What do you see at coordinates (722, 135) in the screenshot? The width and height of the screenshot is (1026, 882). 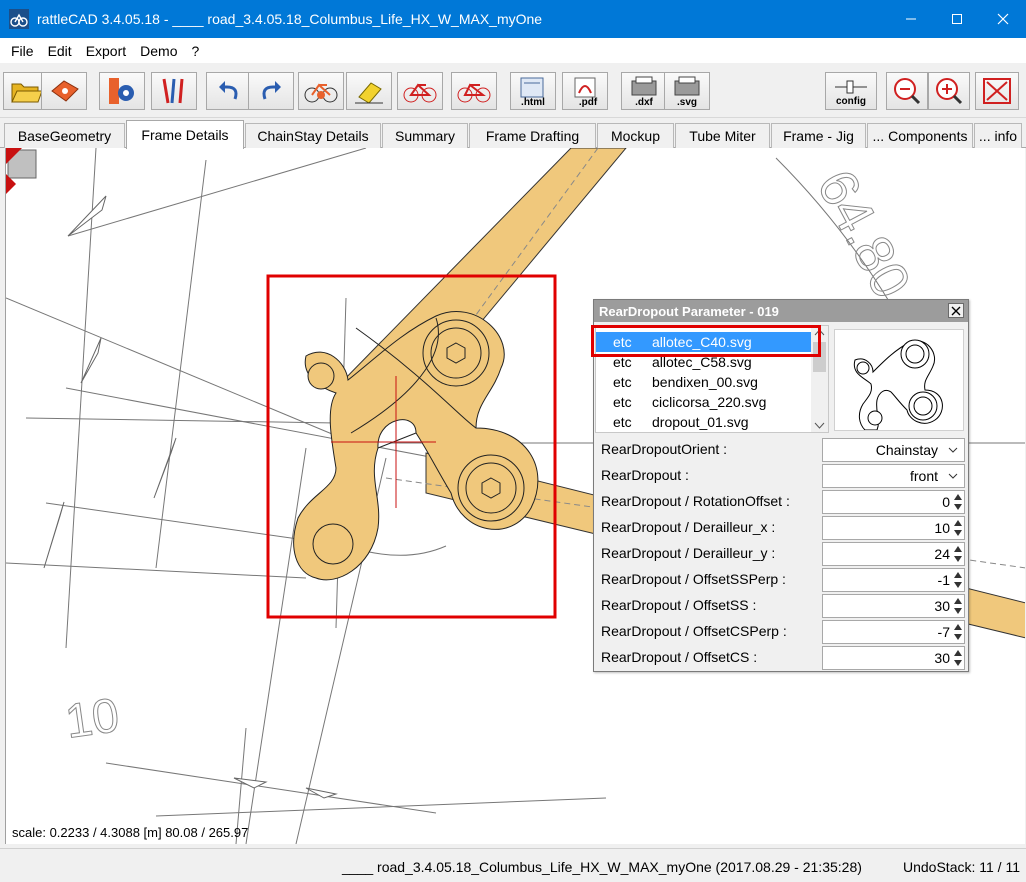 I see `tab-tube-miter: Tube Miter` at bounding box center [722, 135].